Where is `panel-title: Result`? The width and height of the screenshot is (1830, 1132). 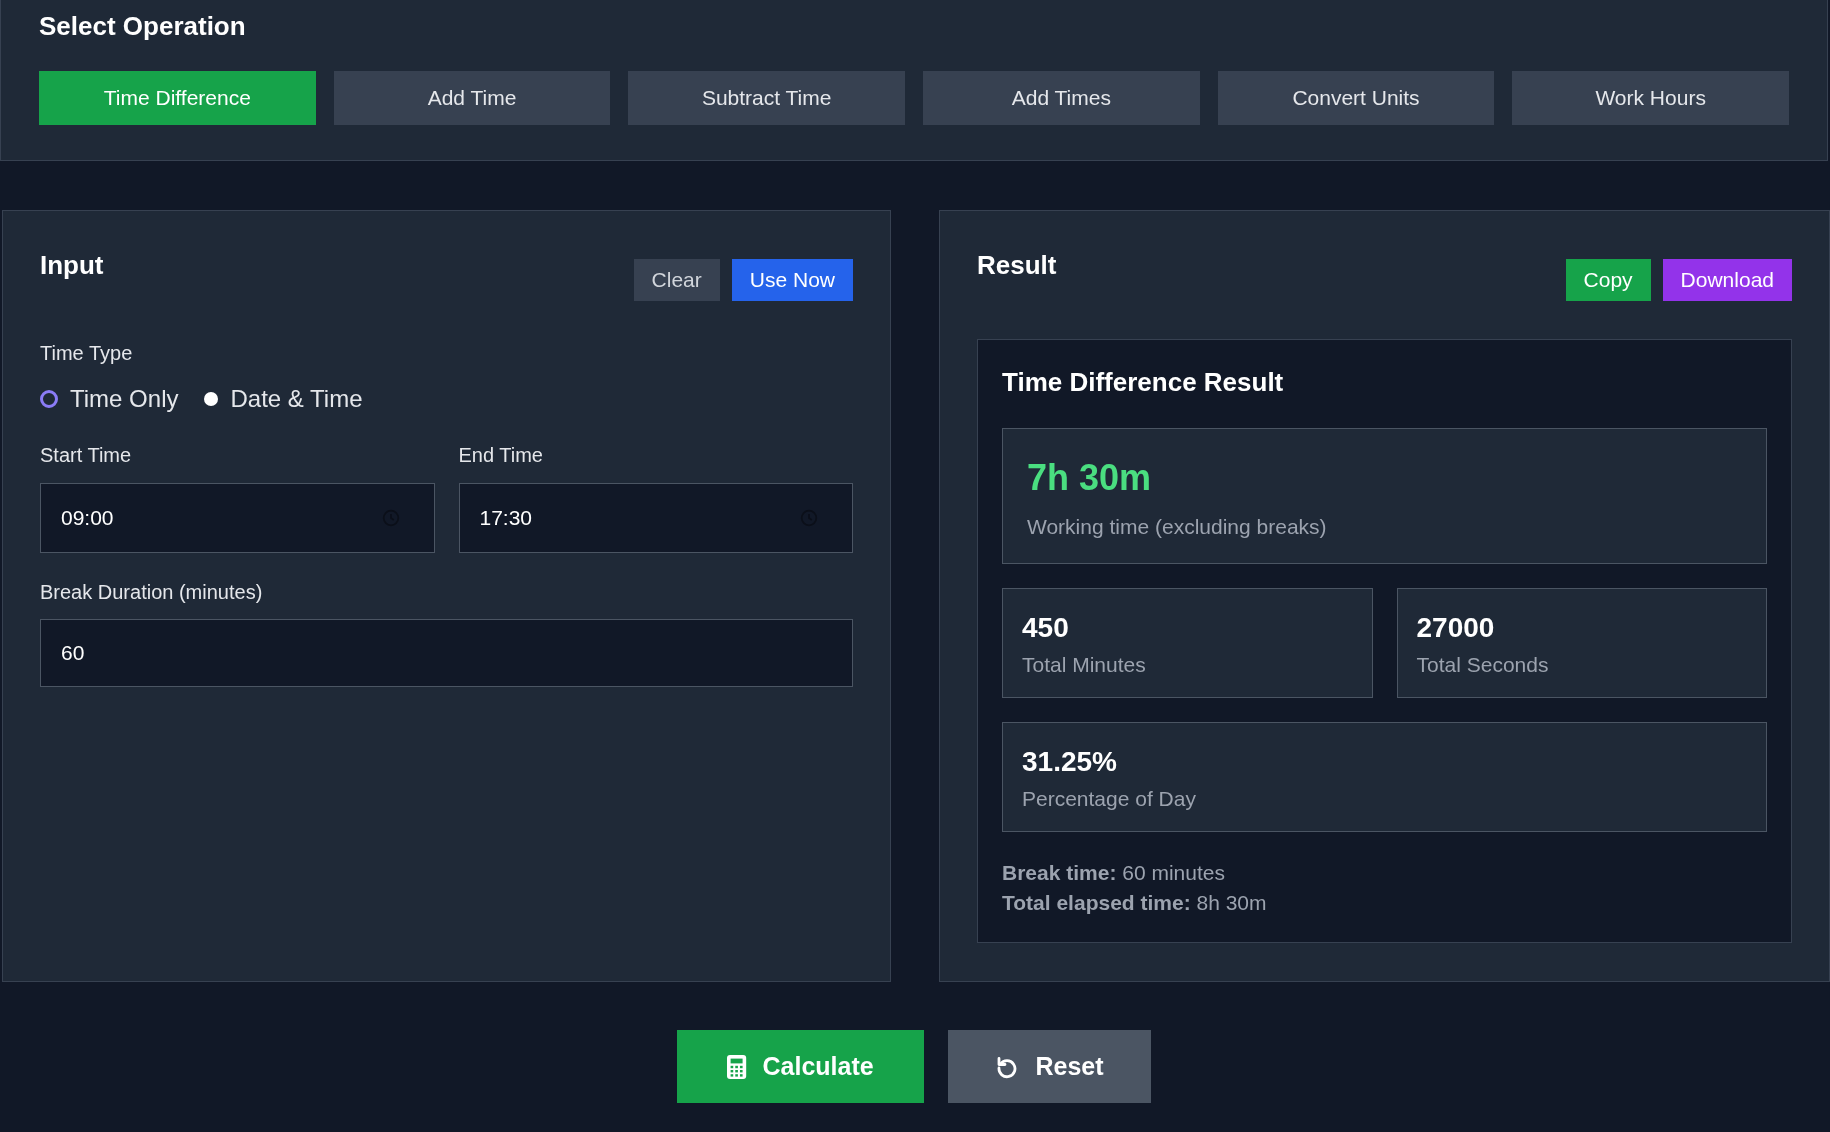
panel-title: Result is located at coordinates (1017, 265).